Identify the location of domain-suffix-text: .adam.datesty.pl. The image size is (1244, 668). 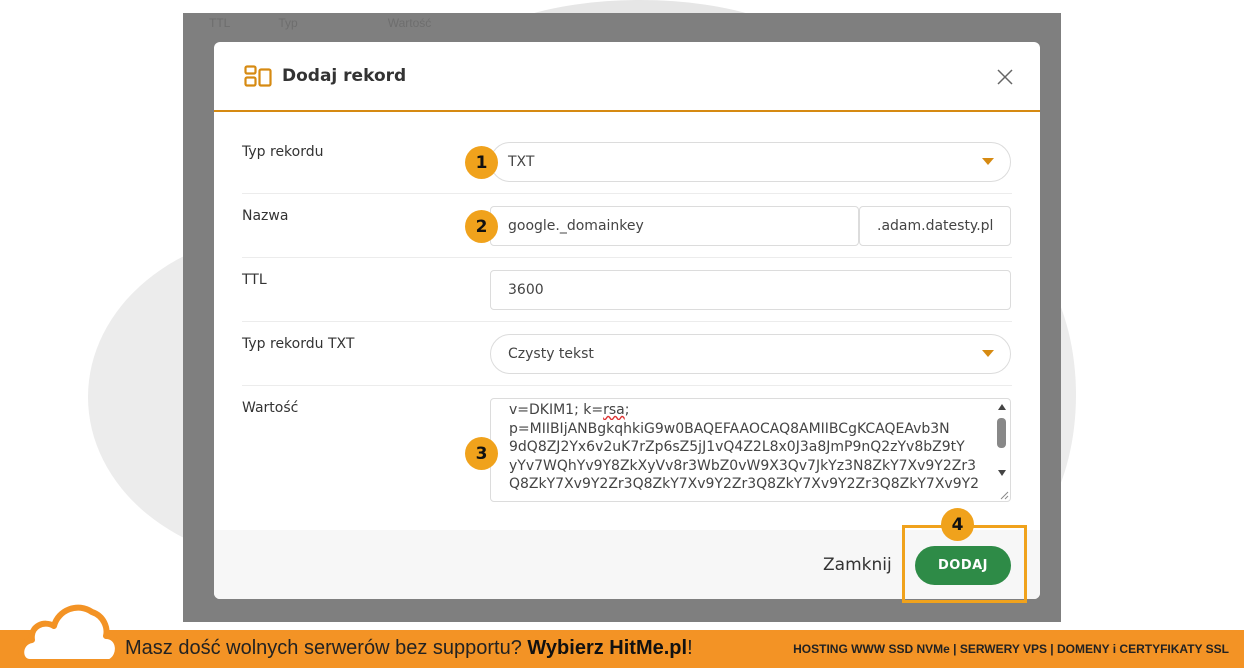
(935, 226).